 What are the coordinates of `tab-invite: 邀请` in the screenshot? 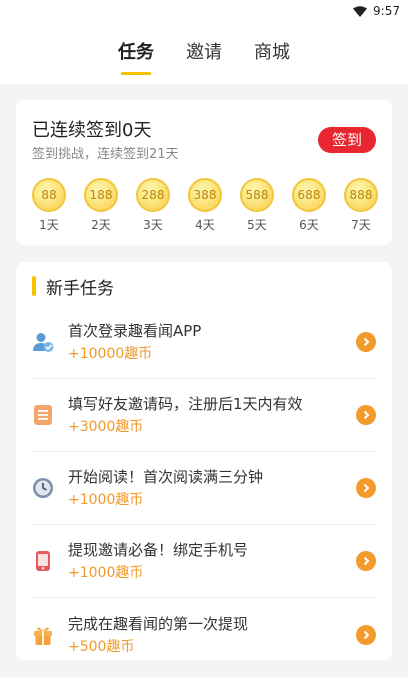 It's located at (204, 53).